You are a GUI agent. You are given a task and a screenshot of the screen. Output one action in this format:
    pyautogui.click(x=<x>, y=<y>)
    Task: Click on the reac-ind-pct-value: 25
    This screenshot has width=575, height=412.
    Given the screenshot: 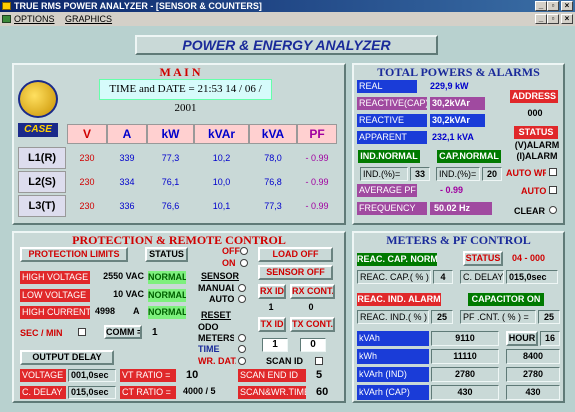 What is the action you would take?
    pyautogui.click(x=442, y=317)
    